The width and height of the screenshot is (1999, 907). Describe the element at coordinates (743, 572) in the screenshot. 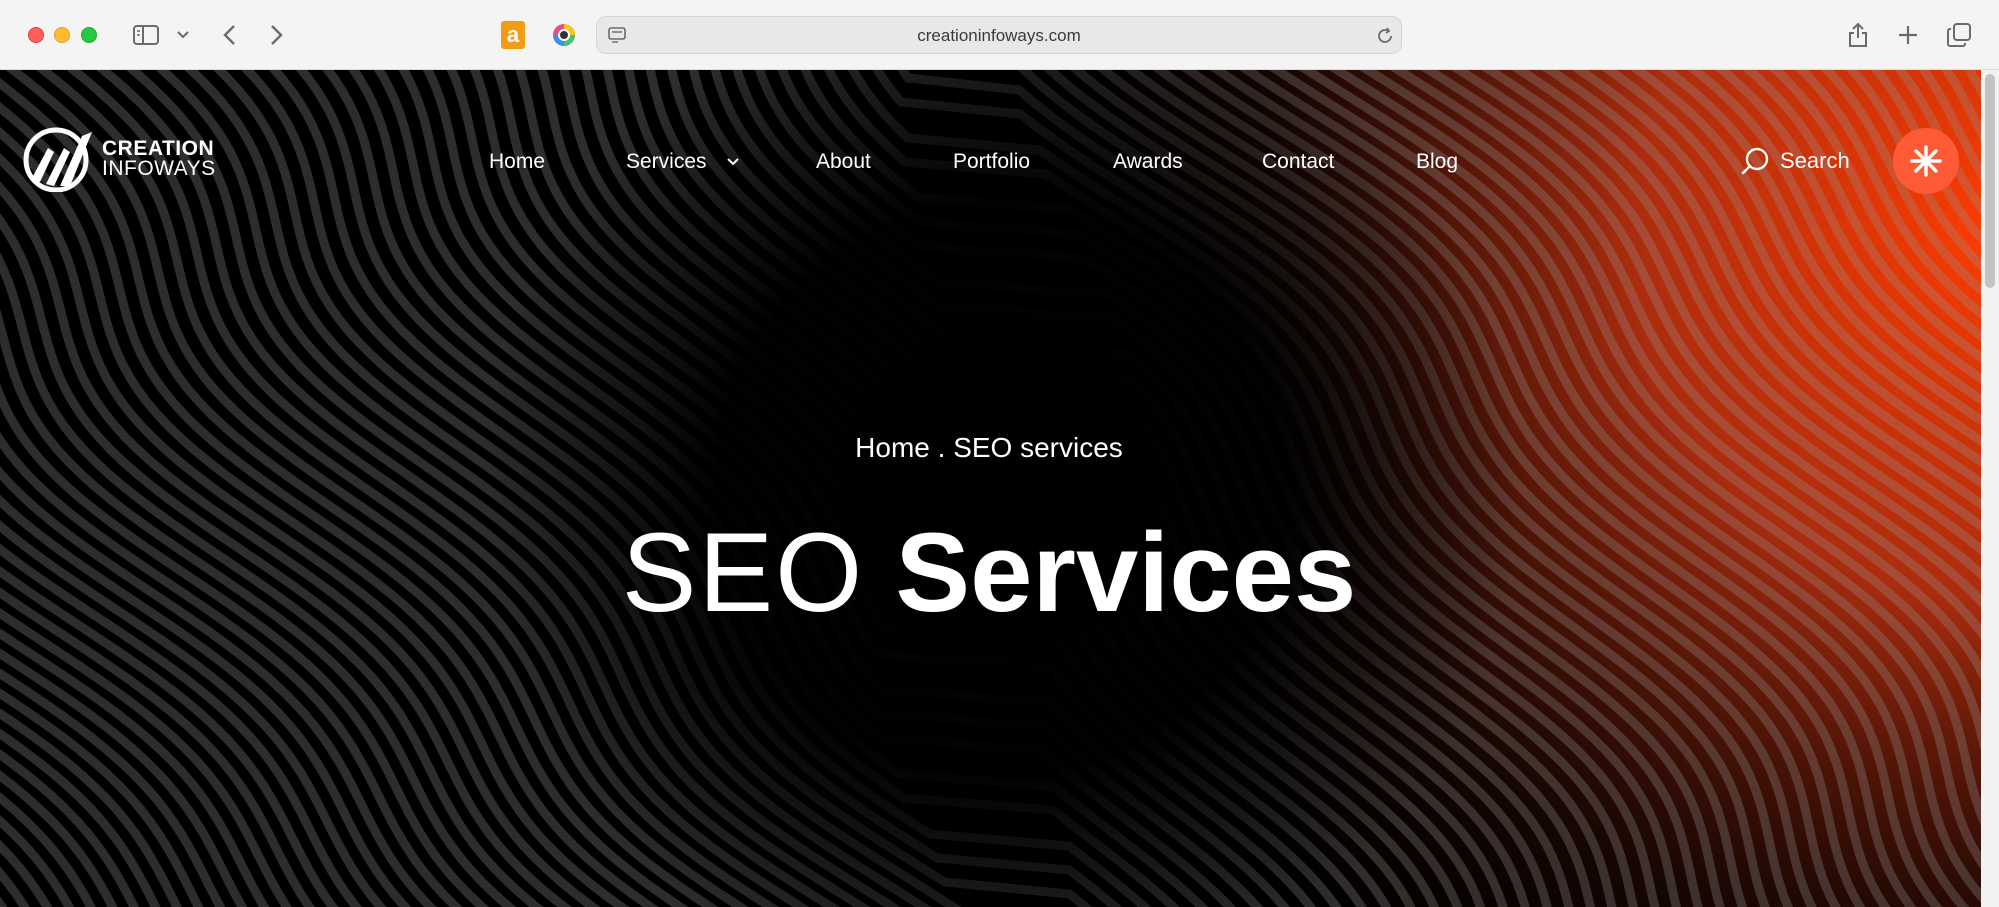

I see `page-title-light: SEO` at that location.